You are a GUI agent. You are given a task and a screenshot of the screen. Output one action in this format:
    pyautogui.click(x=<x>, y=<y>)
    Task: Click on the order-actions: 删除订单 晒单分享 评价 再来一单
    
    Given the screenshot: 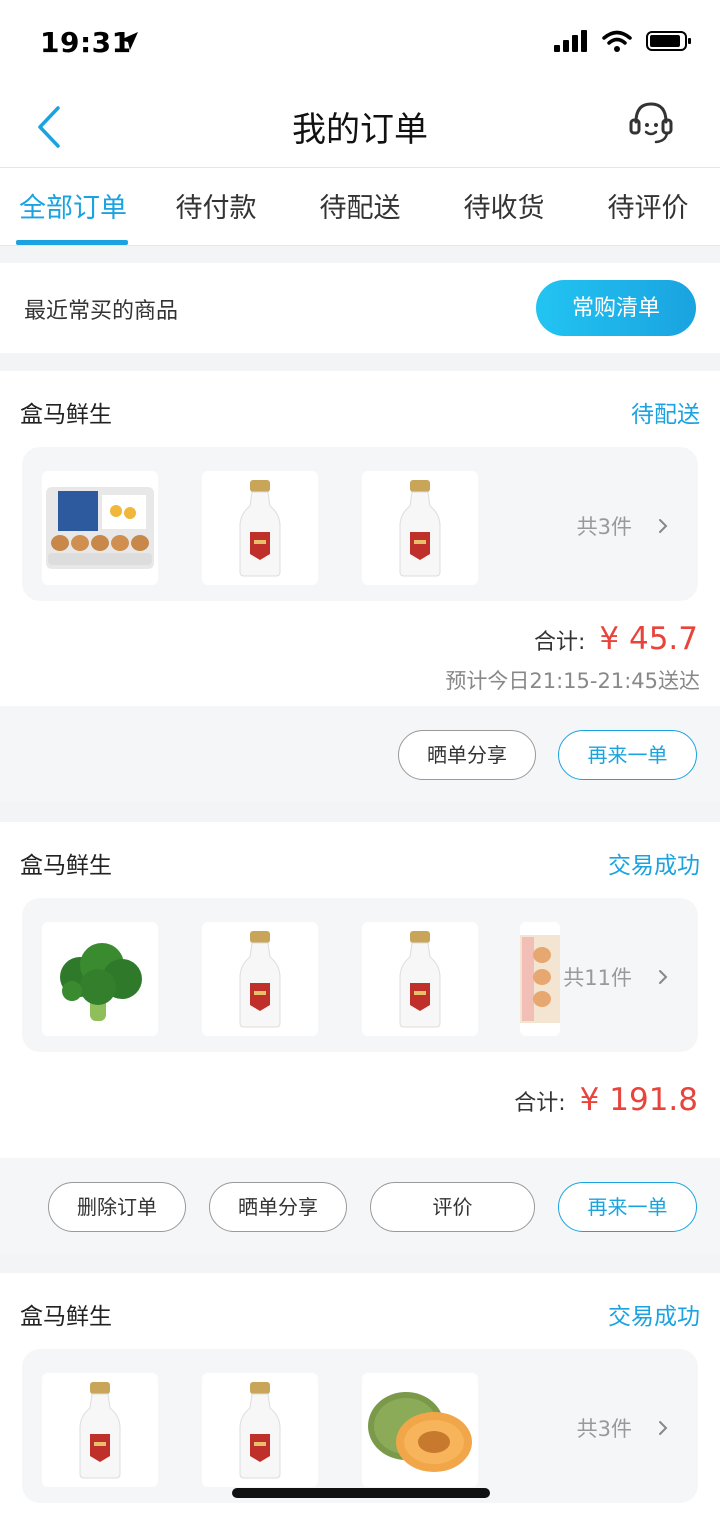 What is the action you would take?
    pyautogui.click(x=360, y=1206)
    